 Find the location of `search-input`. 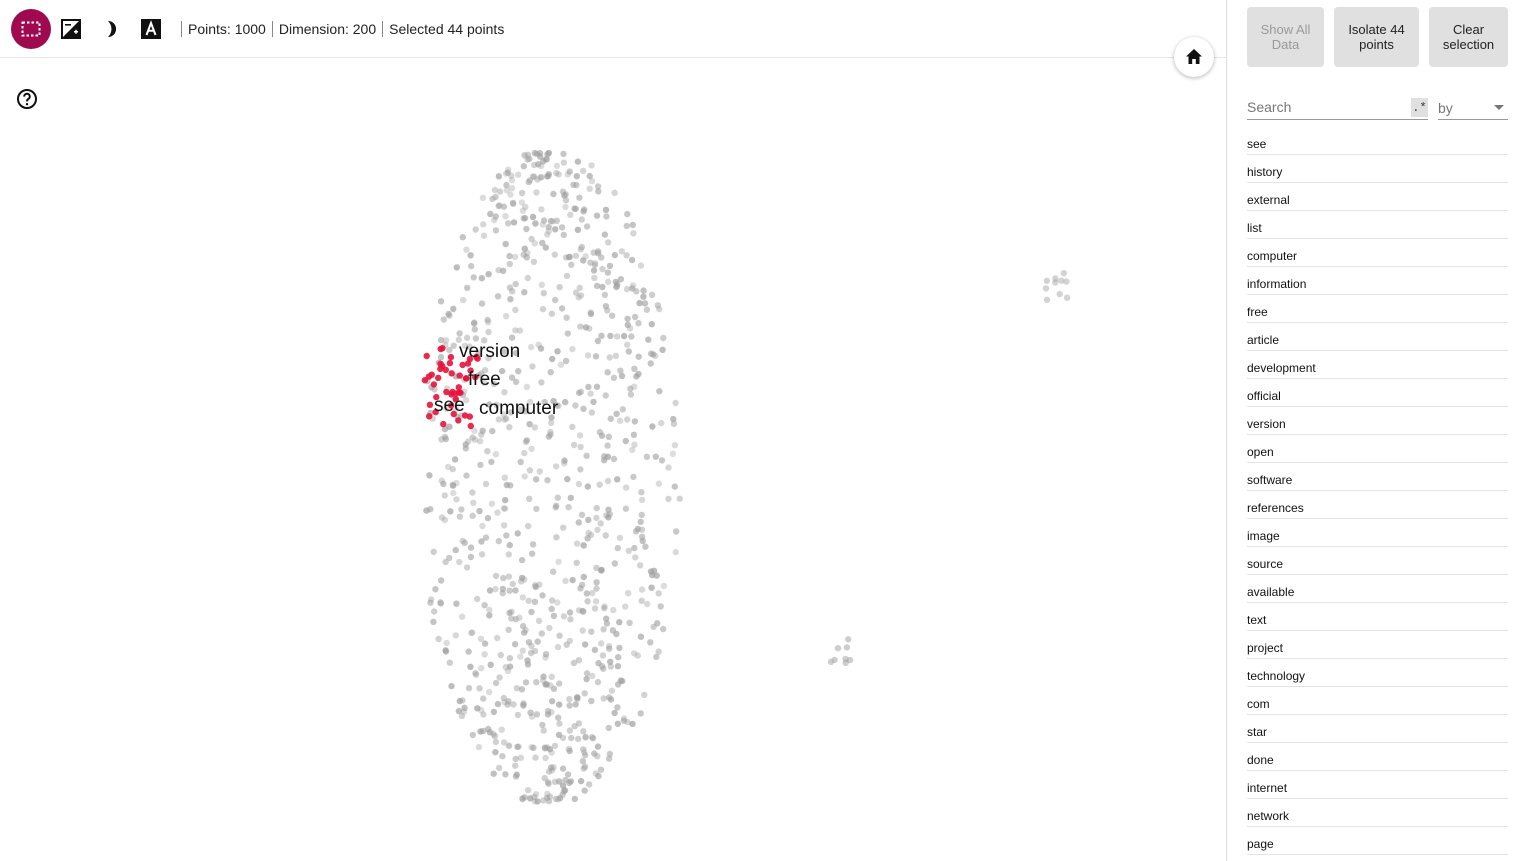

search-input is located at coordinates (1327, 107).